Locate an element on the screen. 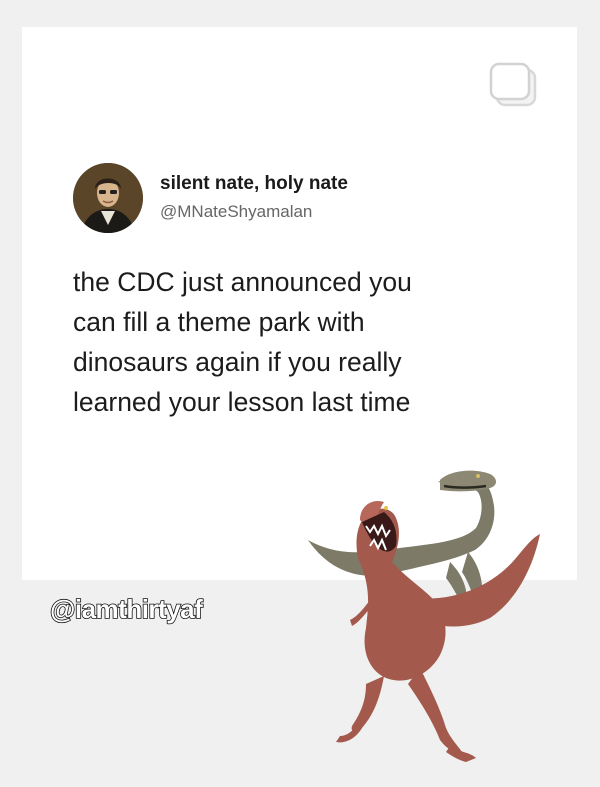  tweet-line: the CDC just announced you is located at coordinates (242, 282).